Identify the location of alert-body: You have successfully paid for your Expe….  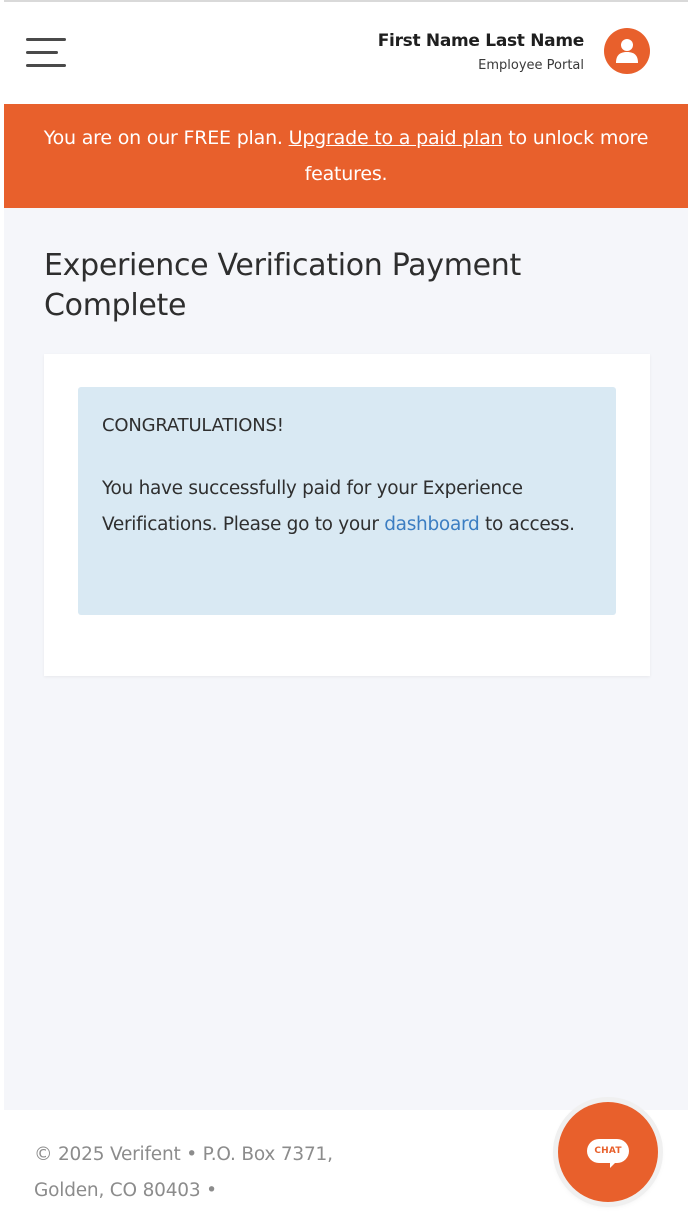
(347, 507).